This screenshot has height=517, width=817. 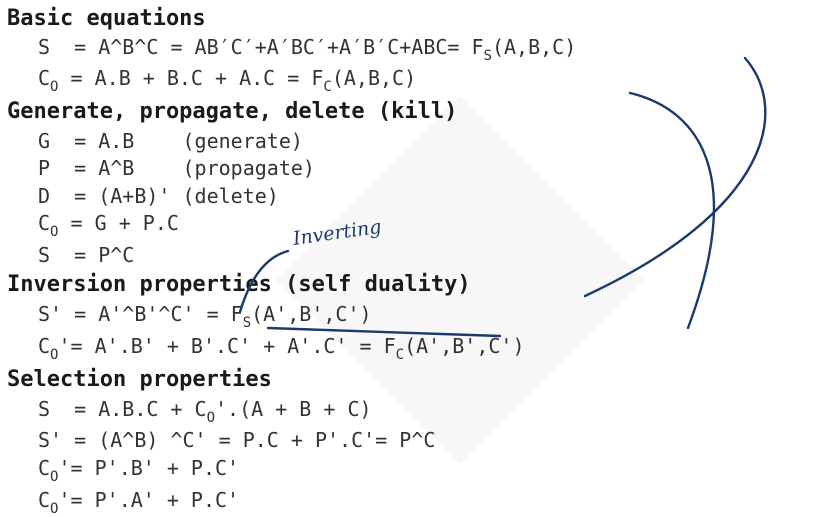 What do you see at coordinates (149, 500) in the screenshot?
I see `equation-selection-carry-2-rest: '= P'.A' + P.C'` at bounding box center [149, 500].